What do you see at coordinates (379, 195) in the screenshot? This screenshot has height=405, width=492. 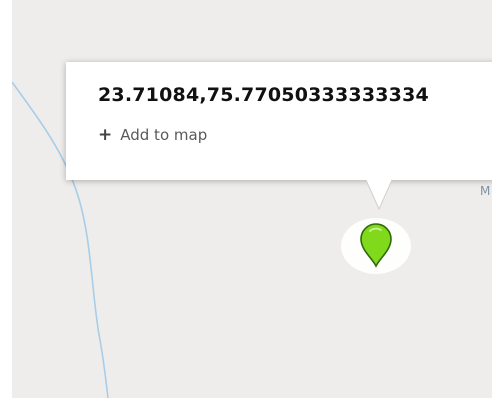 I see `popup-pointer` at bounding box center [379, 195].